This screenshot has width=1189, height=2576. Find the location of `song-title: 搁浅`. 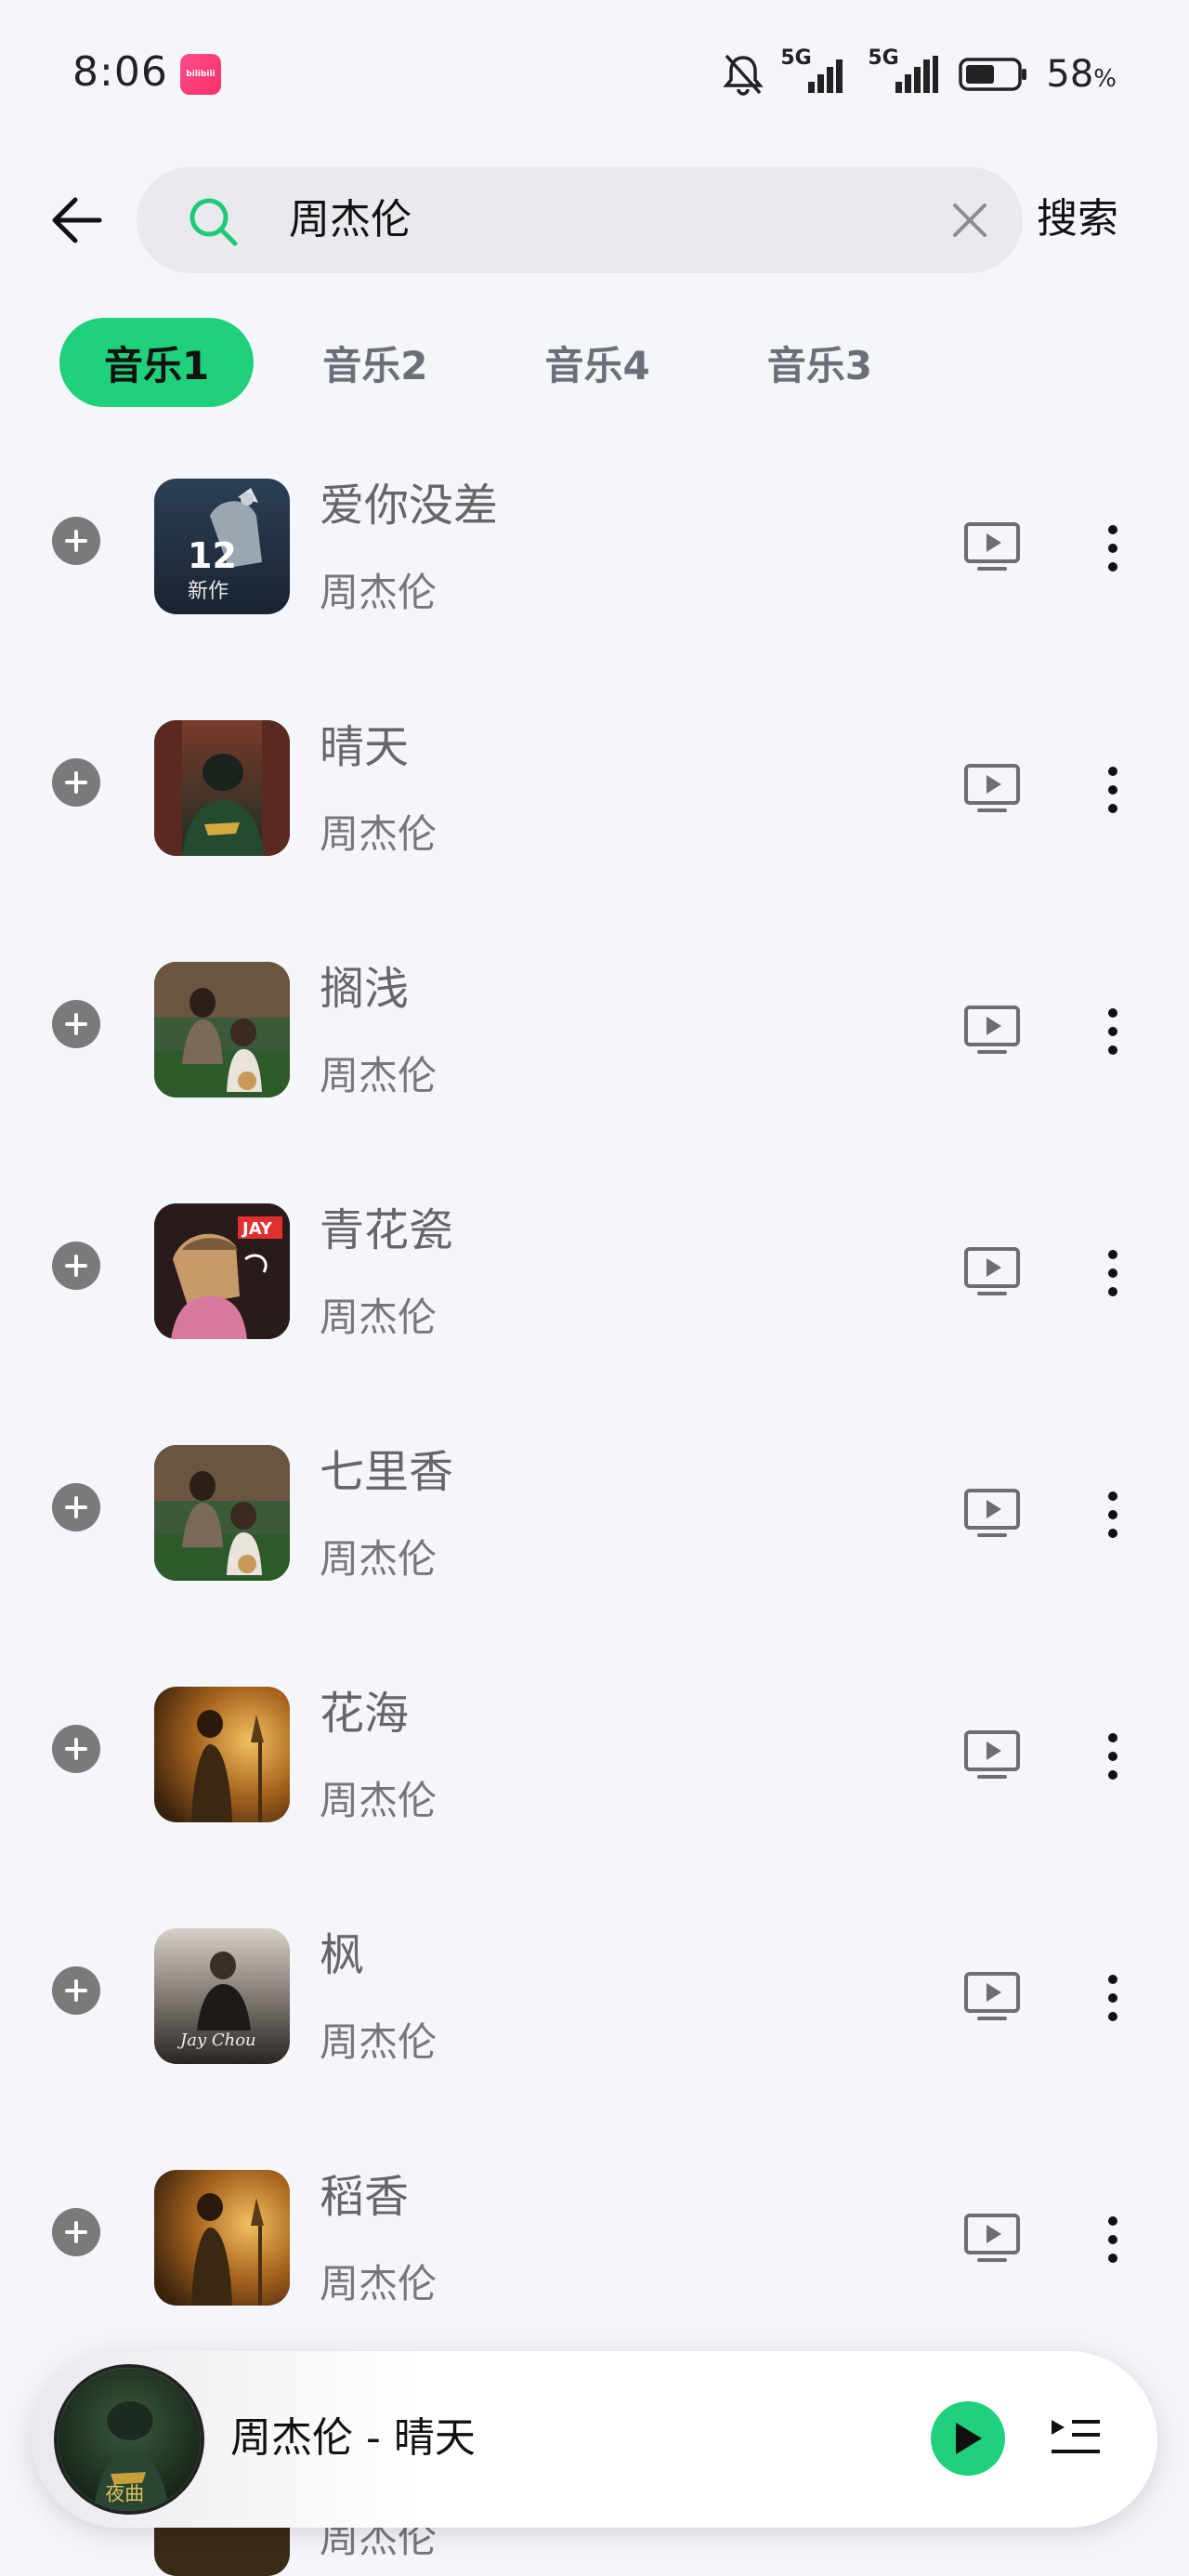

song-title: 搁浅 is located at coordinates (365, 989).